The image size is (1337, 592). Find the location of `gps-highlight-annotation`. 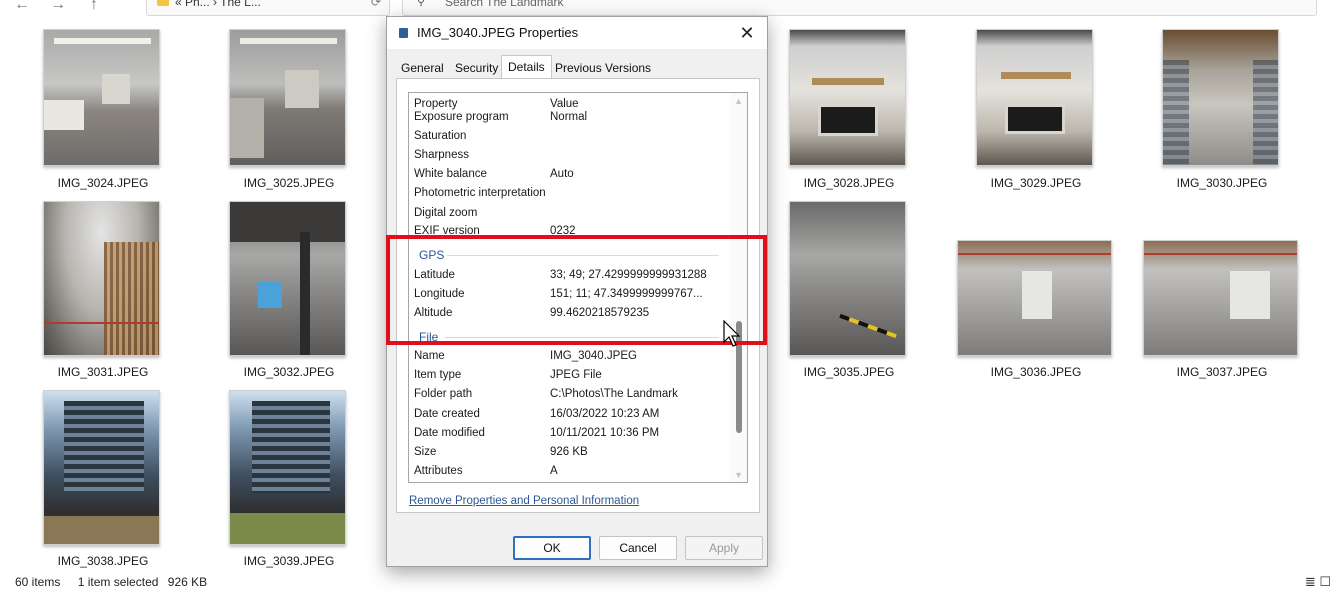

gps-highlight-annotation is located at coordinates (576, 290).